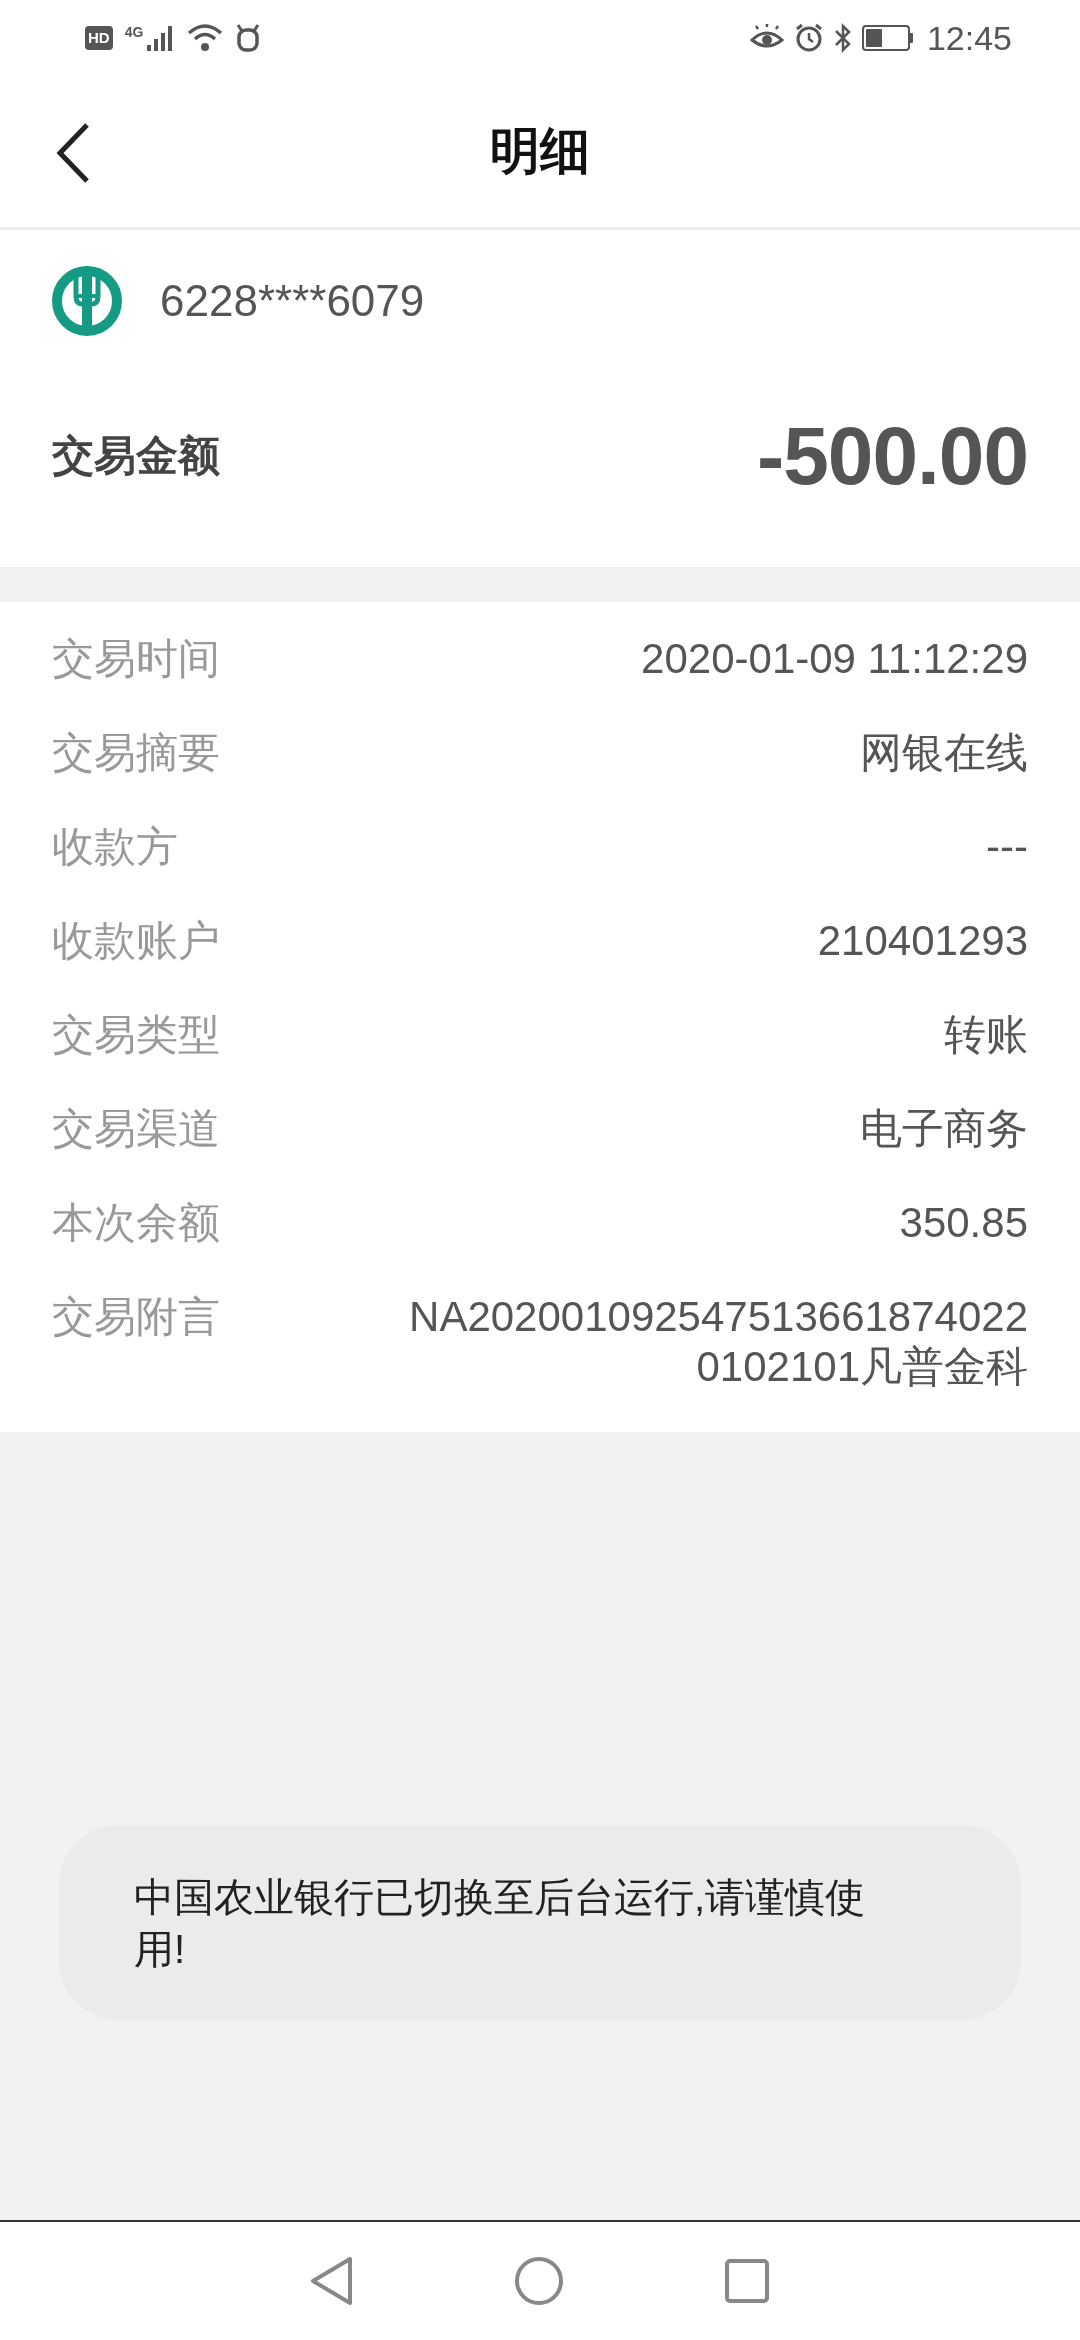 This screenshot has width=1080, height=2340. I want to click on detail-label: 本次余额, so click(136, 1223).